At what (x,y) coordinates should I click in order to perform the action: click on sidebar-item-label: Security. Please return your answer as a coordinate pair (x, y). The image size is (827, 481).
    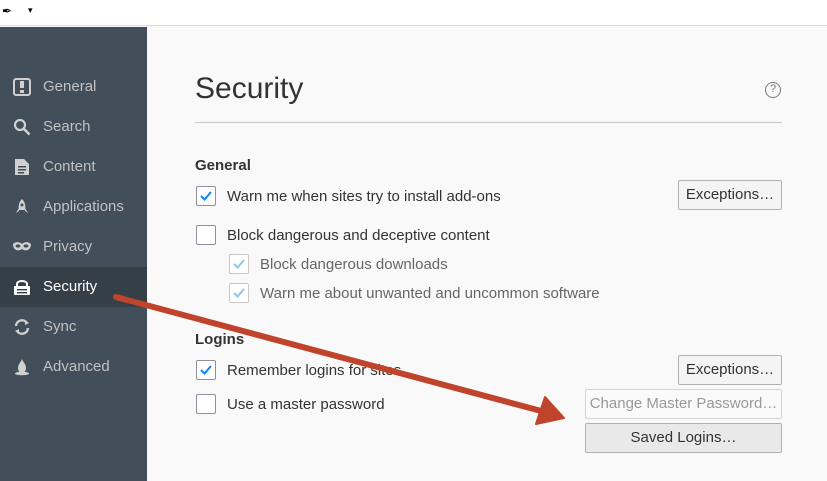
    Looking at the image, I should click on (70, 286).